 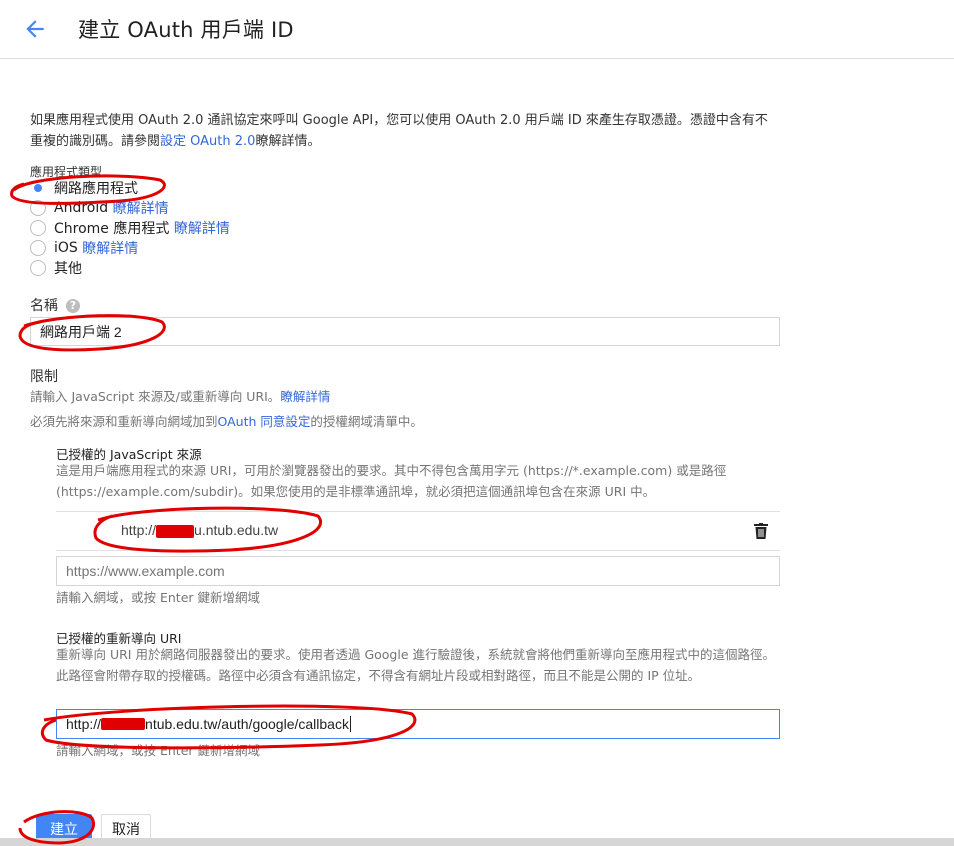 What do you see at coordinates (350, 724) in the screenshot?
I see `text-cursor` at bounding box center [350, 724].